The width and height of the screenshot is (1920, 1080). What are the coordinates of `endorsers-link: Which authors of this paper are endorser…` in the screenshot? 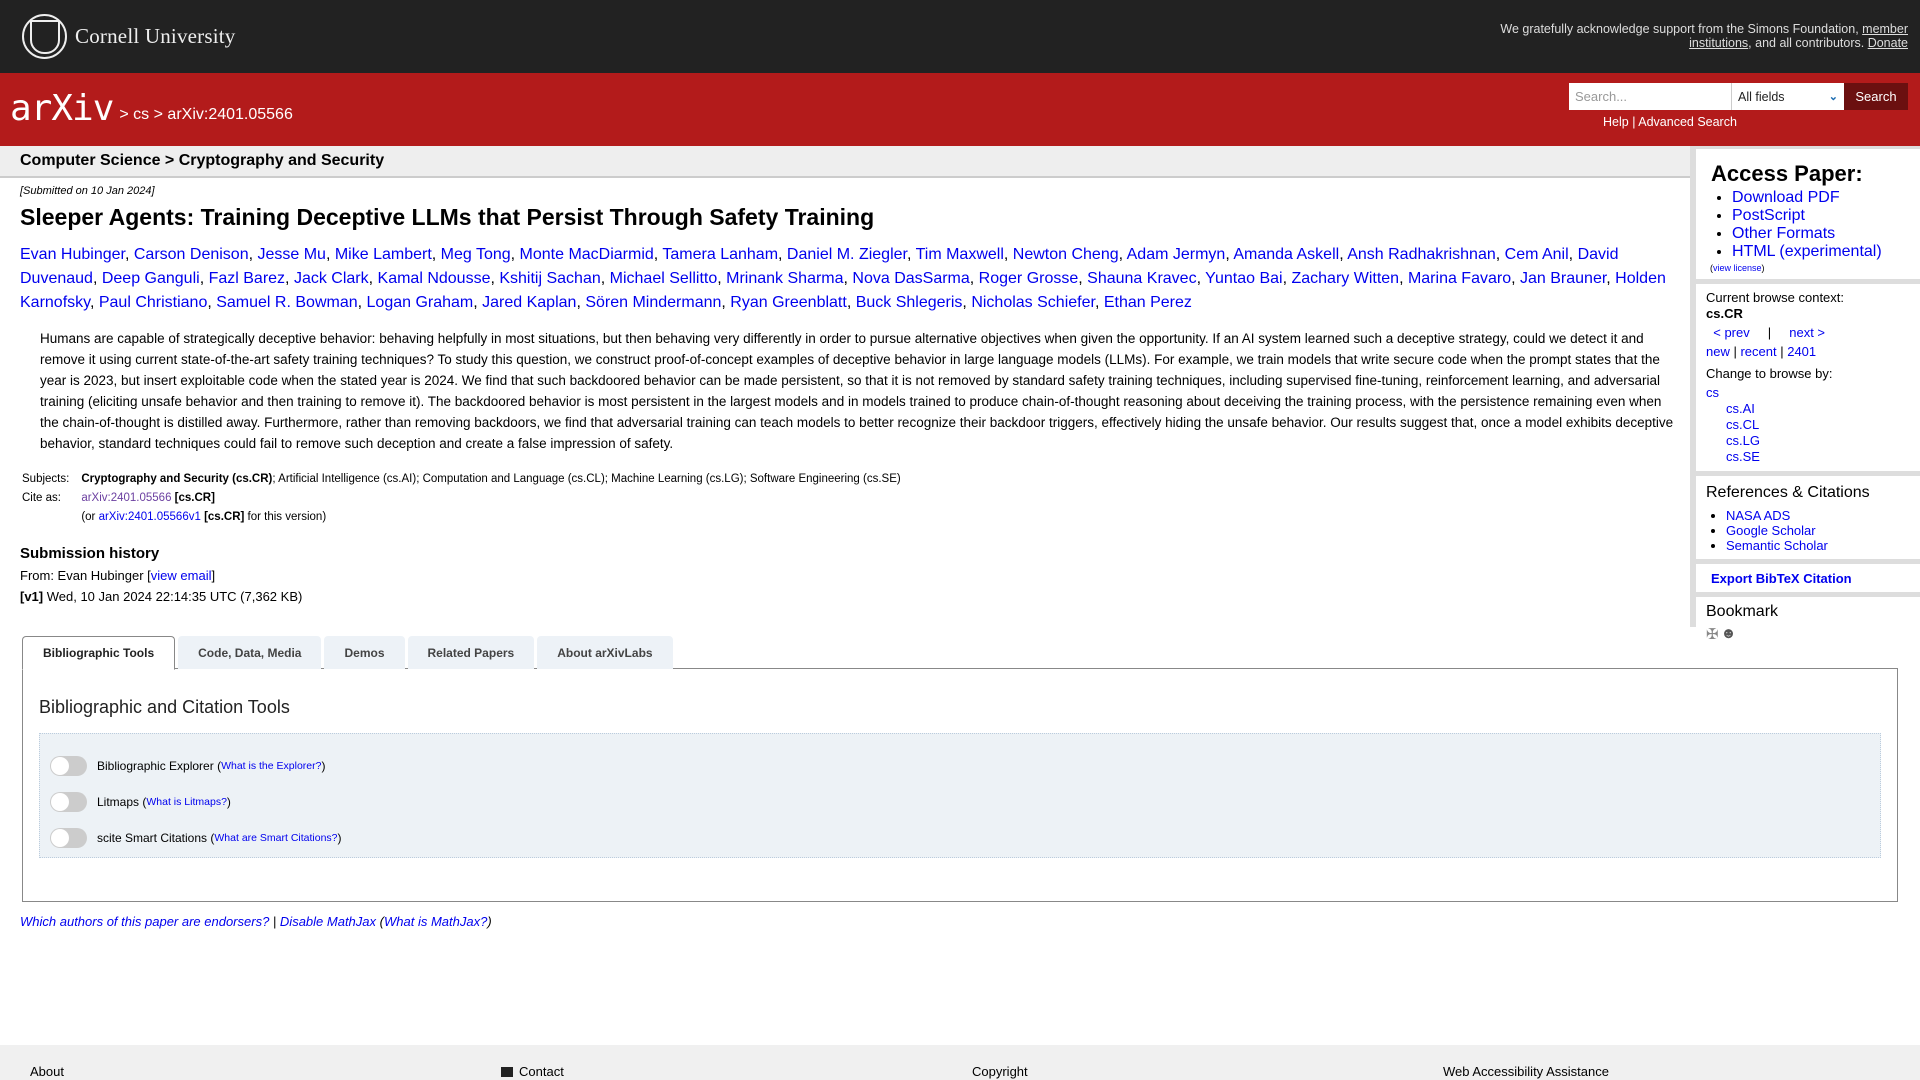 It's located at (144, 921).